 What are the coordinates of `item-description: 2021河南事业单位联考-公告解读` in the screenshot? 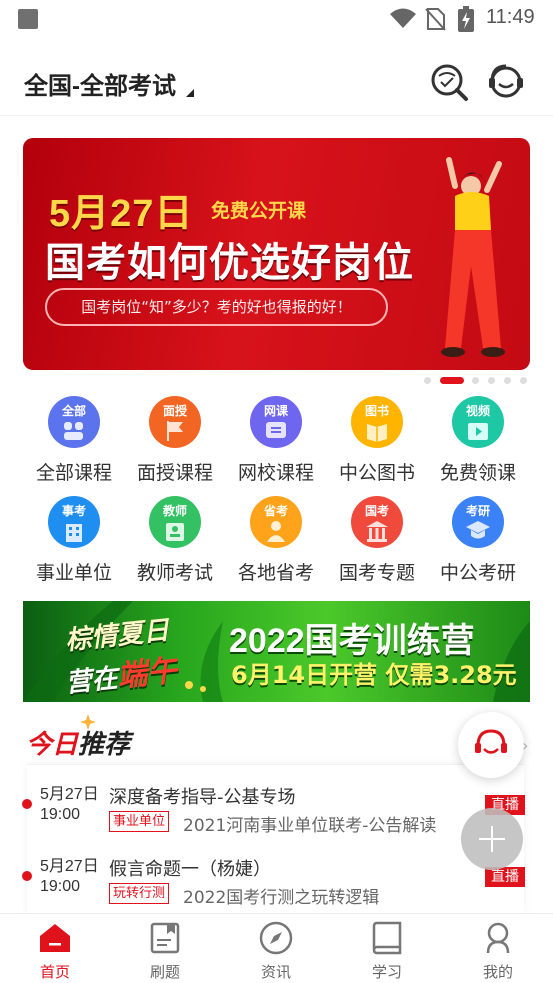 It's located at (310, 826).